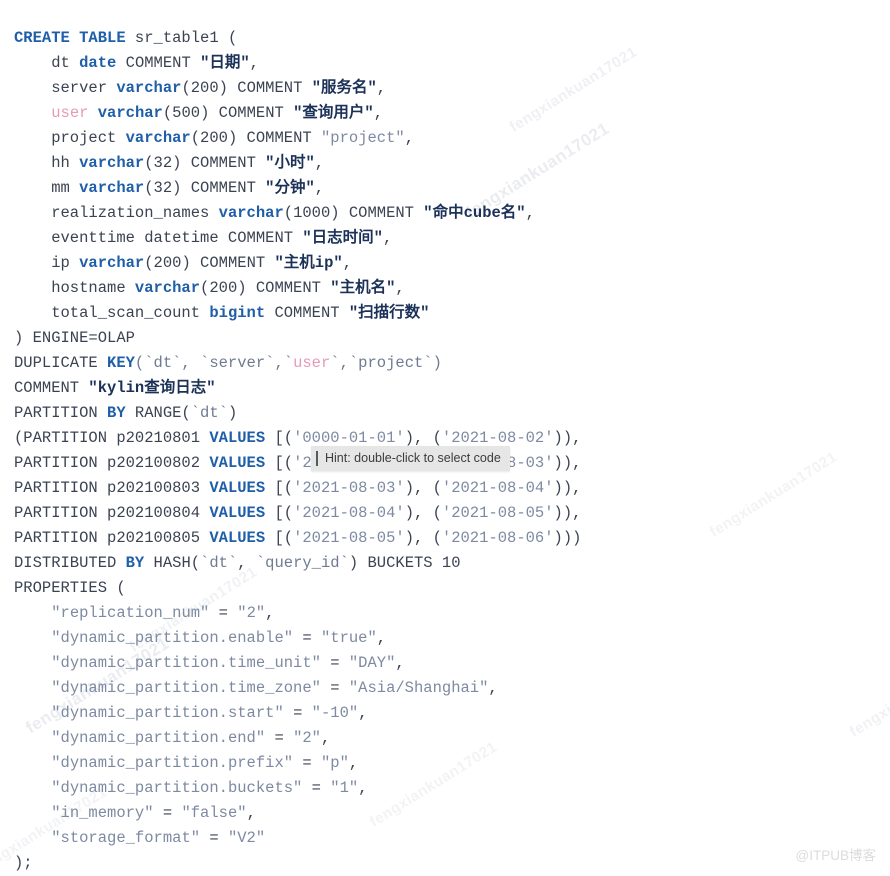 Image resolution: width=890 pixels, height=876 pixels. Describe the element at coordinates (112, 537) in the screenshot. I see `code-token-plain: PARTITION p202100805` at that location.